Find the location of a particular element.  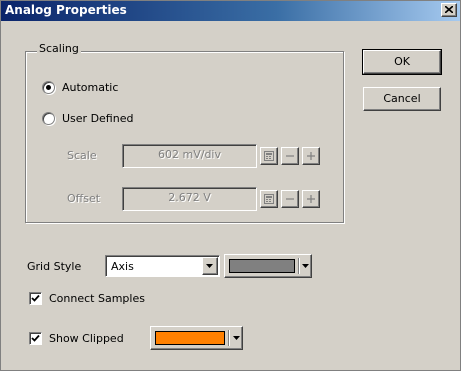

scale-field: 602 mV/div is located at coordinates (189, 156).